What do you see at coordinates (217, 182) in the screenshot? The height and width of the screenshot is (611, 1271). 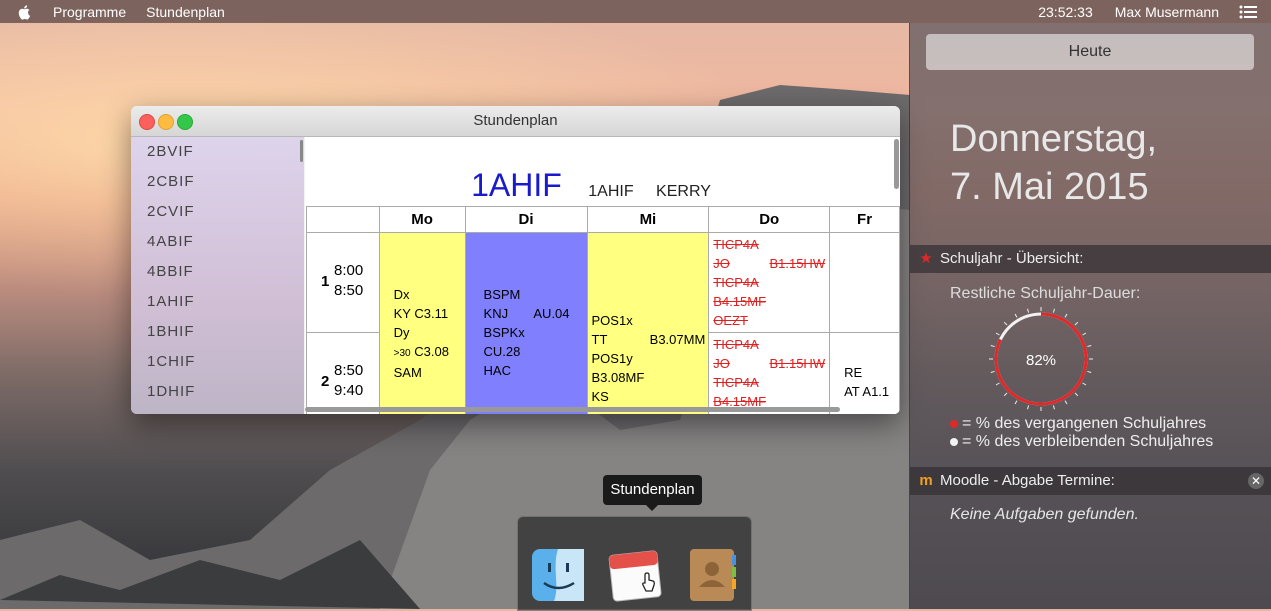 I see `class-list-item: 2CBIF` at bounding box center [217, 182].